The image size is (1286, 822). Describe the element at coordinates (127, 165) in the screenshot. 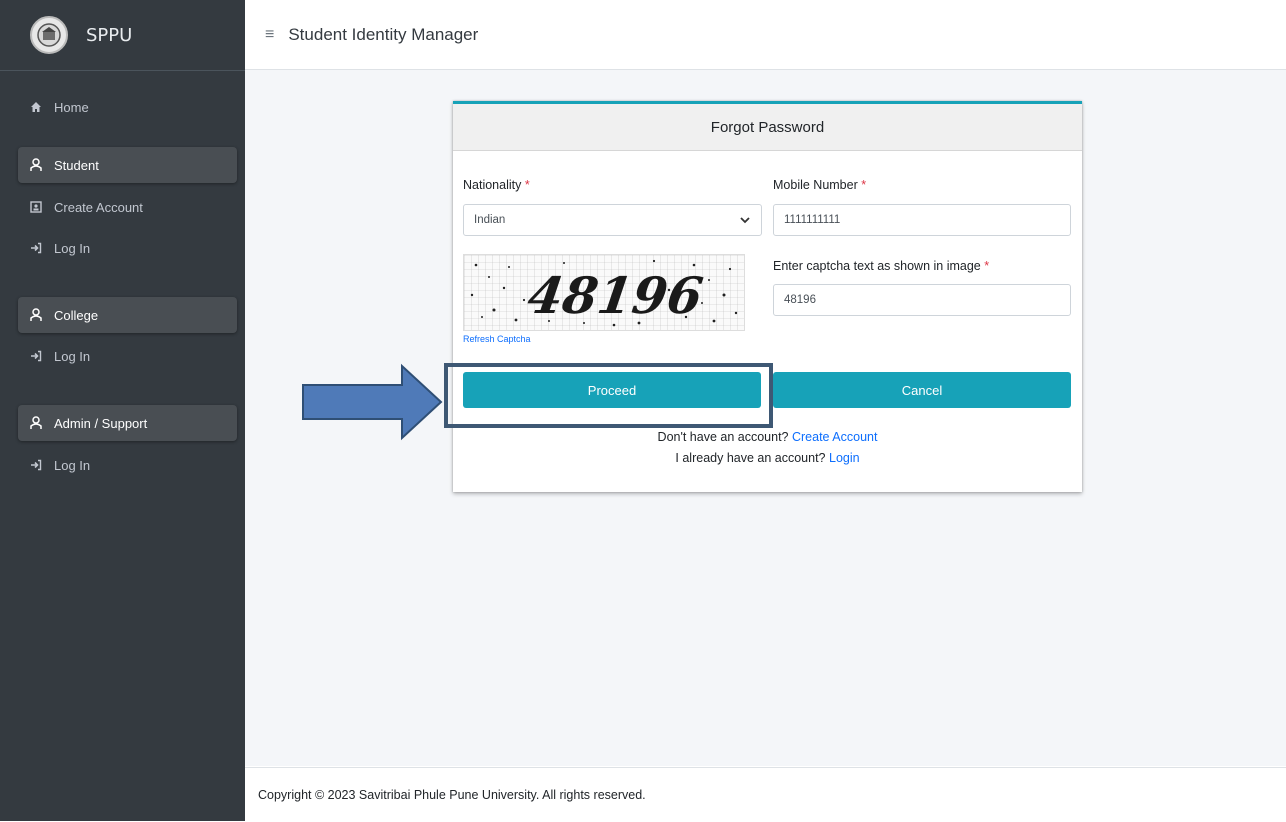

I see `sidebar-section-student: Student` at that location.